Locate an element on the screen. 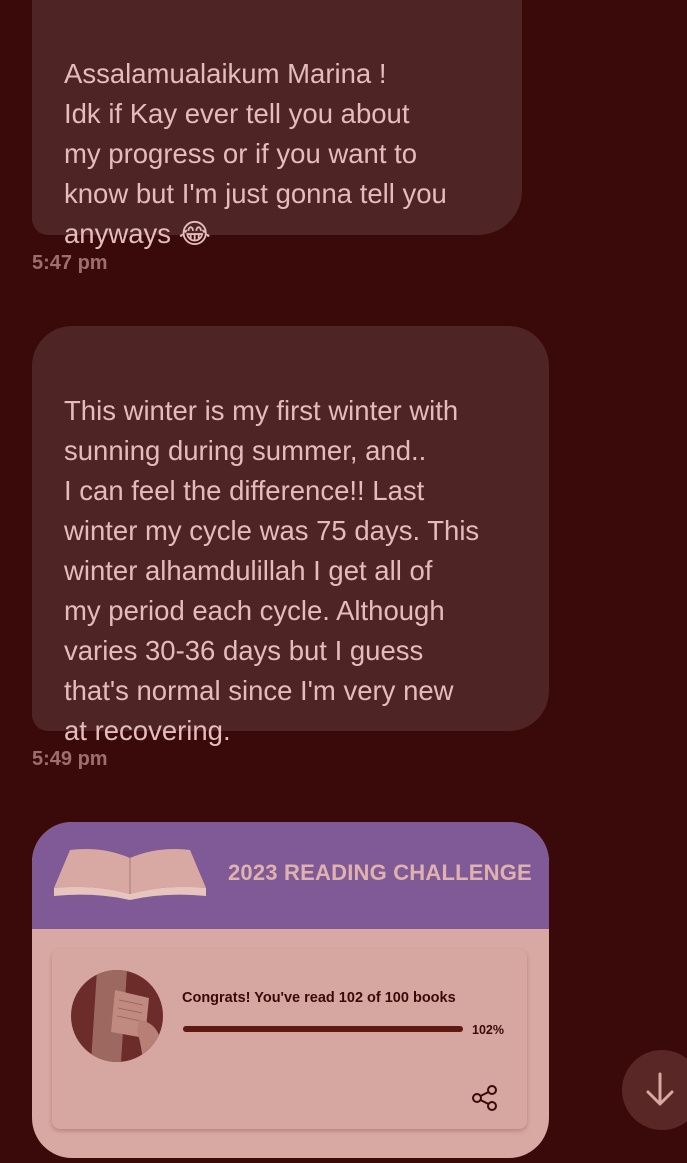 The height and width of the screenshot is (1163, 687). book-photo is located at coordinates (117, 1016).